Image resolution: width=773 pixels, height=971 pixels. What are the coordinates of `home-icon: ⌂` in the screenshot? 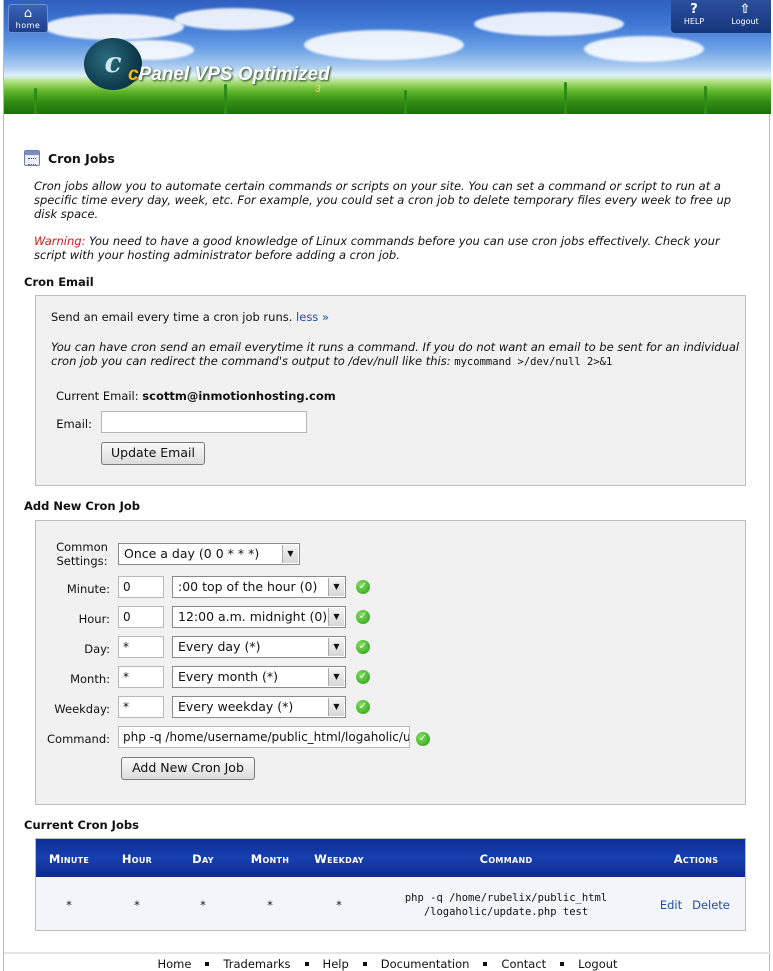 It's located at (28, 13).